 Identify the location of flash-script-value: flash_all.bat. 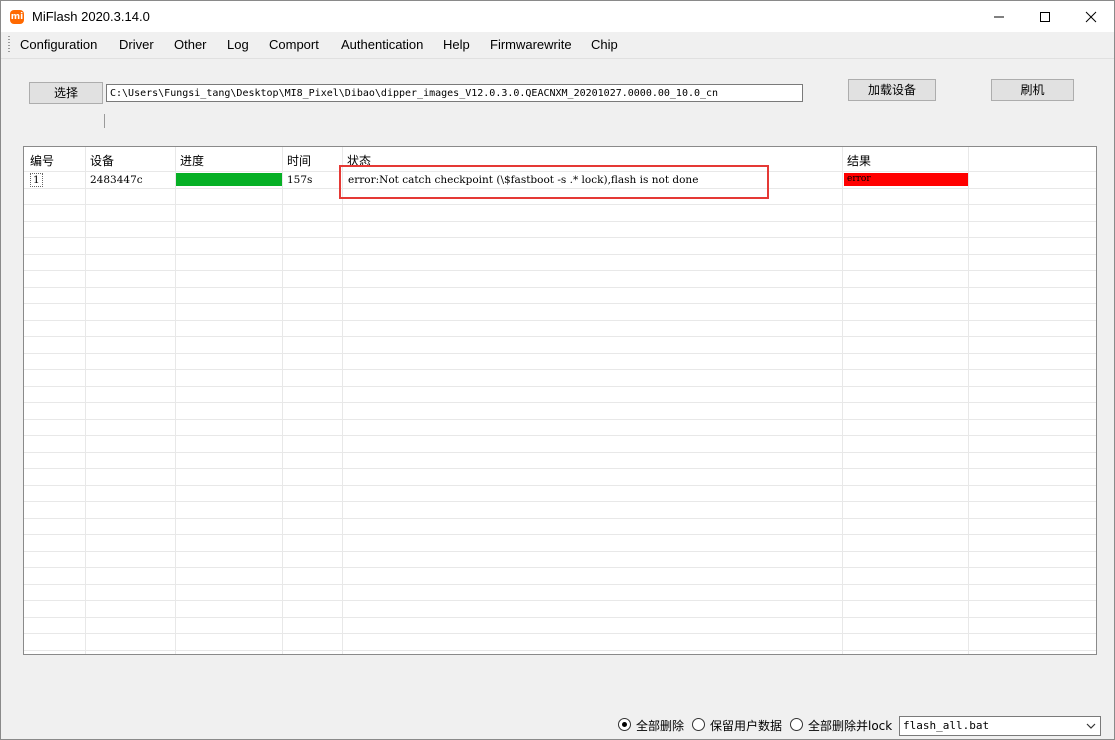
(946, 725).